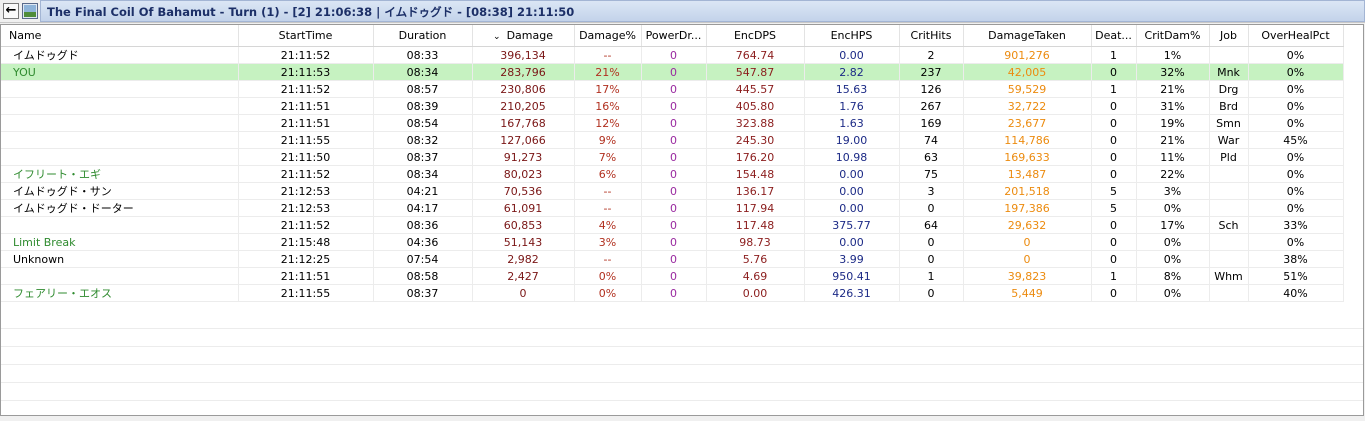 The height and width of the screenshot is (421, 1365). Describe the element at coordinates (931, 106) in the screenshot. I see `cell-crit-hits: 267` at that location.